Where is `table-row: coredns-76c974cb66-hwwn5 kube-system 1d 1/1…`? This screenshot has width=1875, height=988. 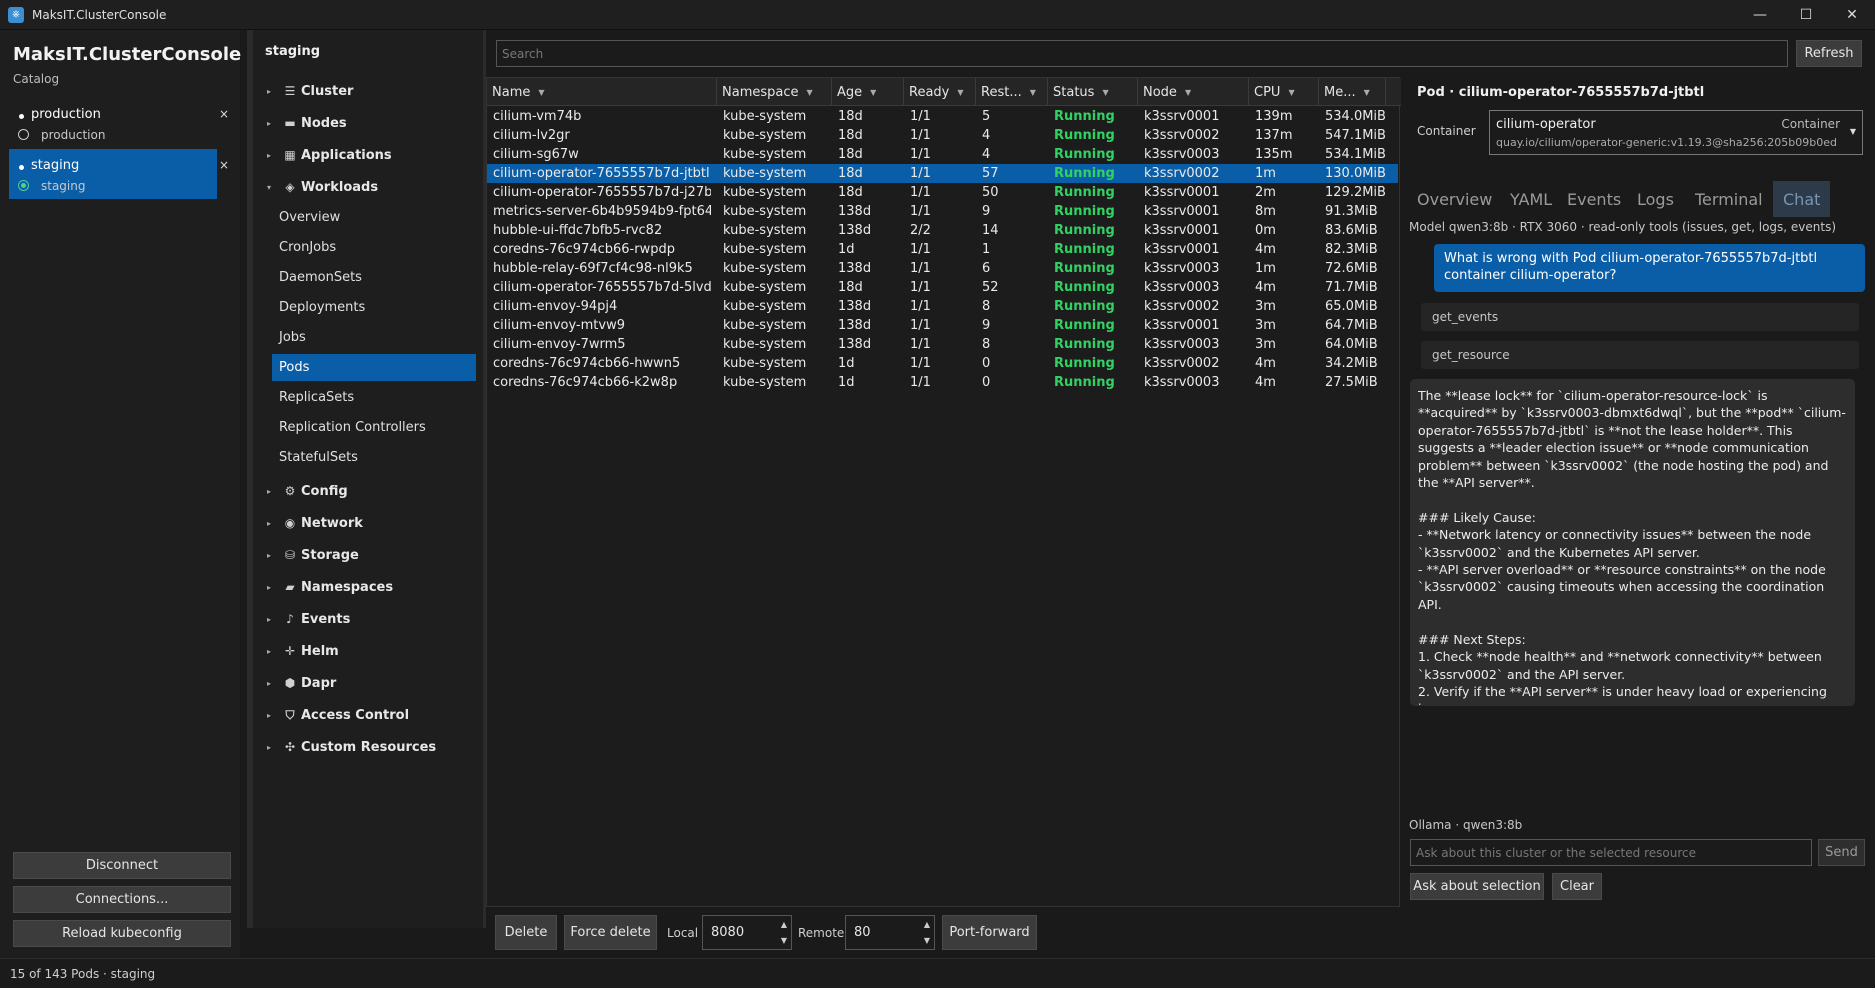 table-row: coredns-76c974cb66-hwwn5 kube-system 1d 1/1… is located at coordinates (942, 363).